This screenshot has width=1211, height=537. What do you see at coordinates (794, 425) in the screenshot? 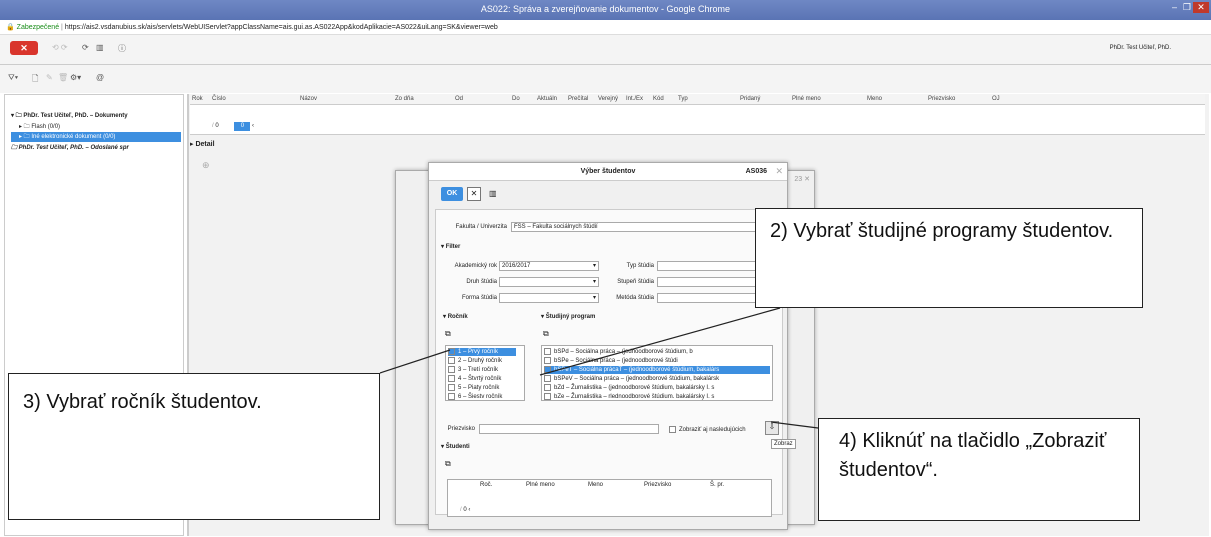
I see `callout-4-pointer` at bounding box center [794, 425].